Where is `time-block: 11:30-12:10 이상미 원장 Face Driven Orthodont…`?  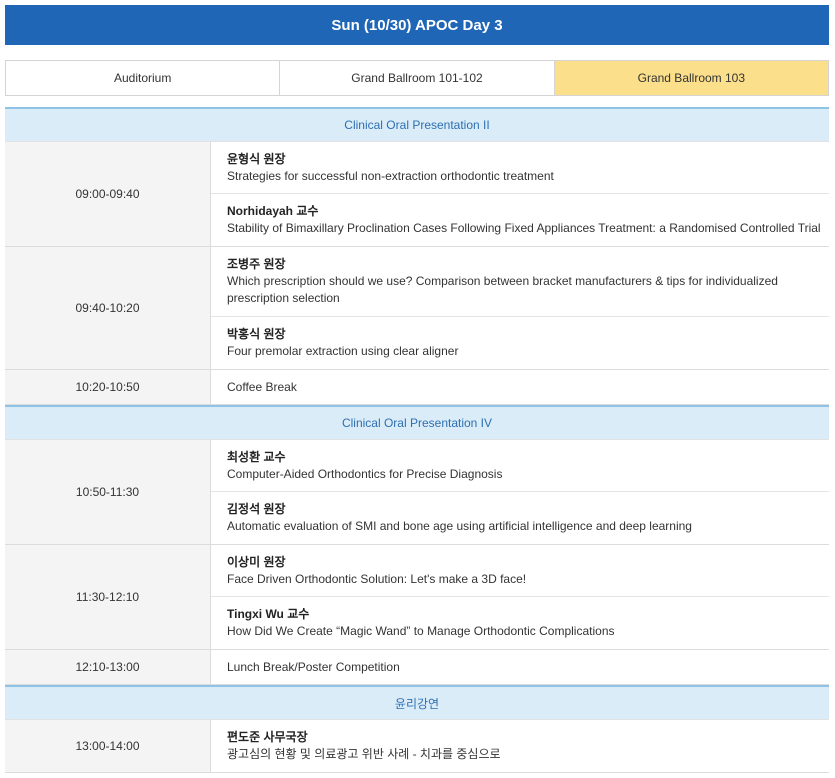 time-block: 11:30-12:10 이상미 원장 Face Driven Orthodont… is located at coordinates (417, 597).